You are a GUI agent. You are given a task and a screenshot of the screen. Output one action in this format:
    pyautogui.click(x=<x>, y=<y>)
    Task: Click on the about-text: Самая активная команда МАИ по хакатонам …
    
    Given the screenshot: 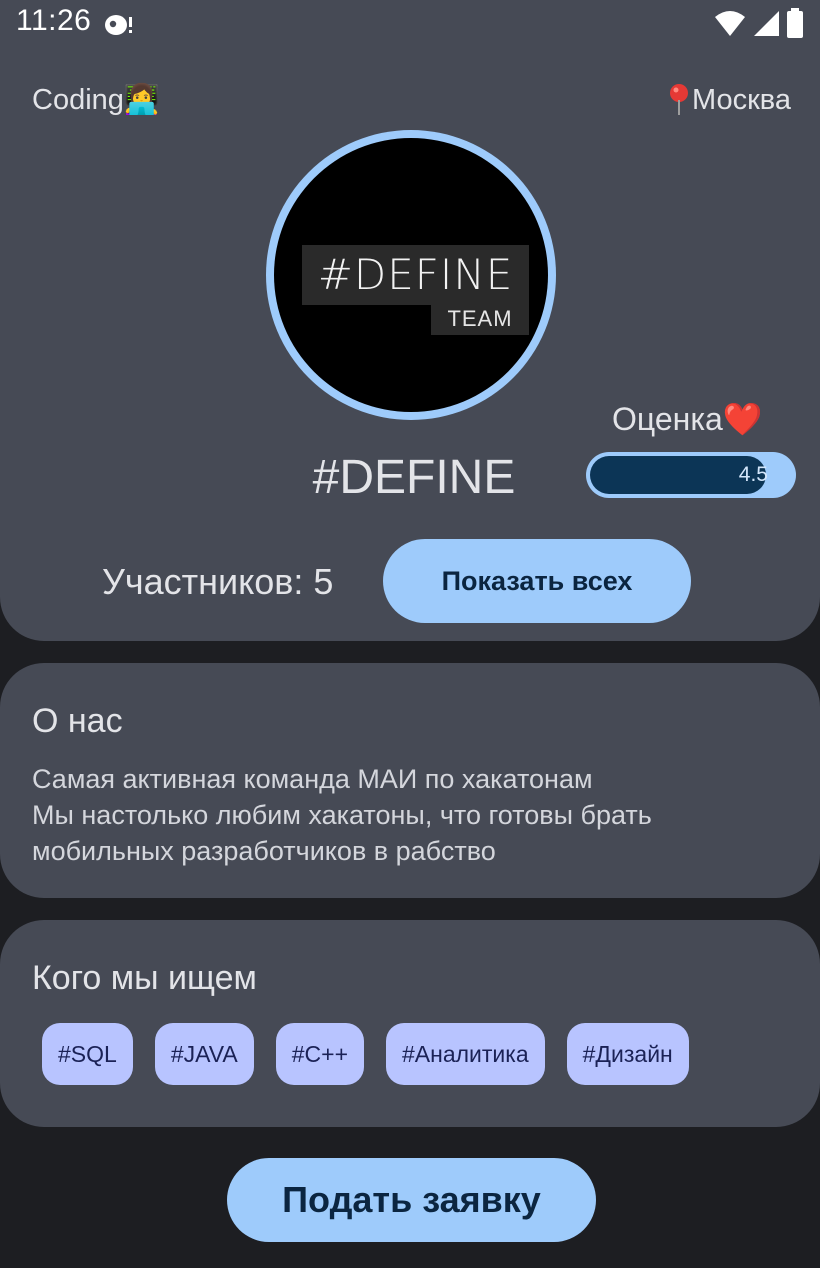 What is the action you would take?
    pyautogui.click(x=342, y=815)
    